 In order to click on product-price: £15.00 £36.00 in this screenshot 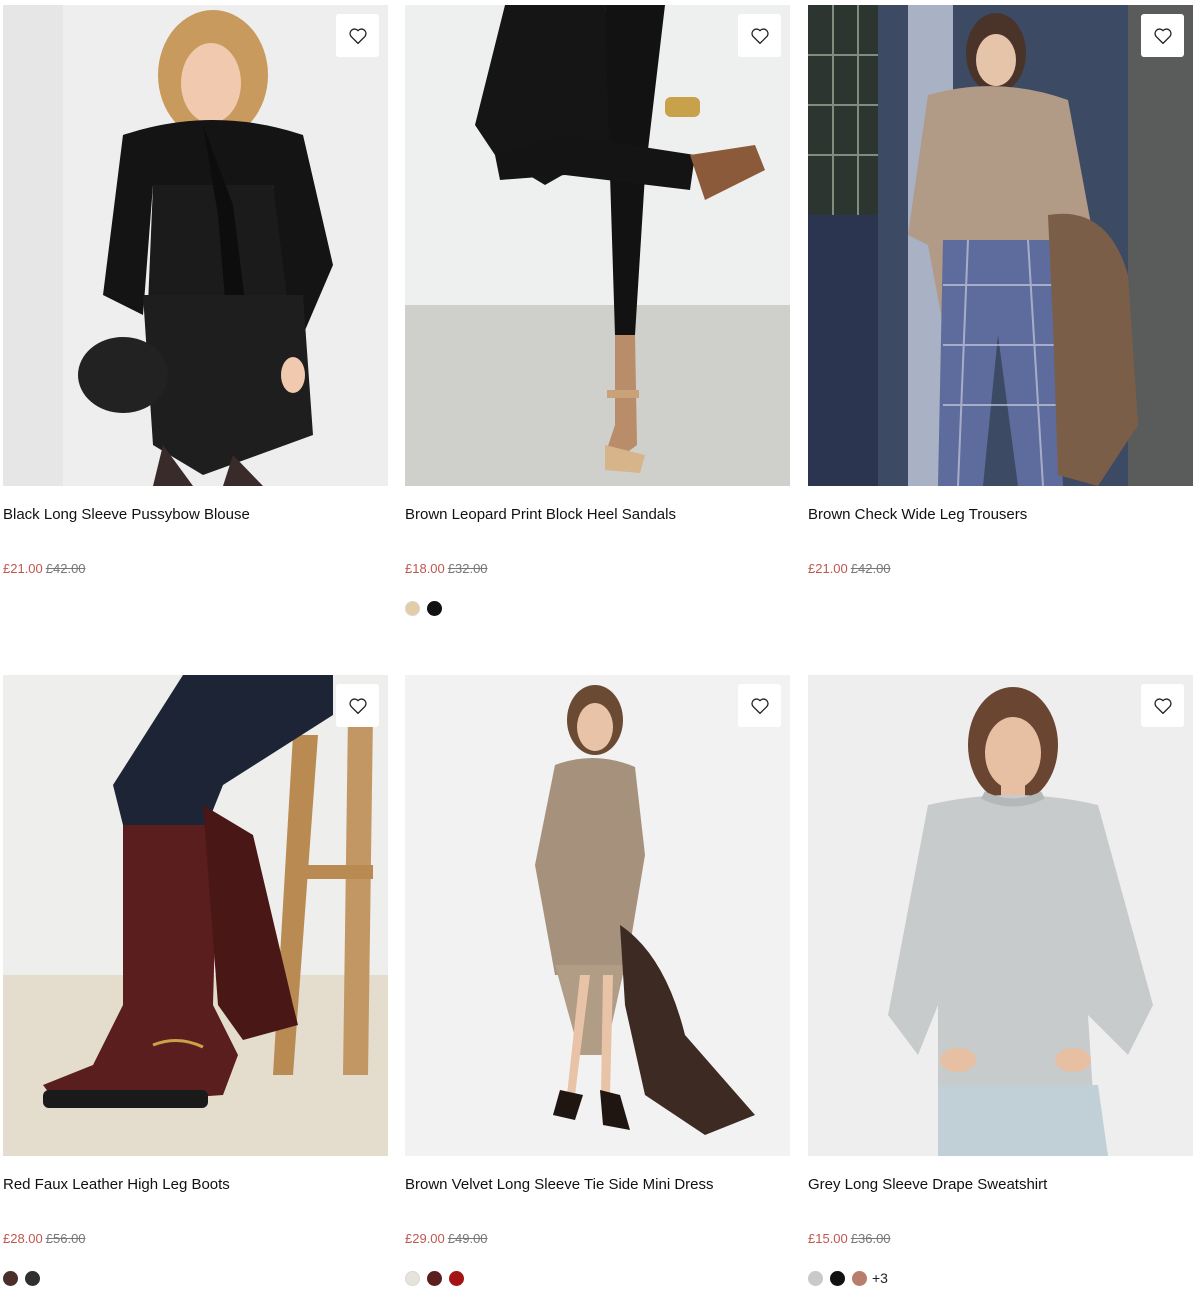, I will do `click(849, 1239)`.